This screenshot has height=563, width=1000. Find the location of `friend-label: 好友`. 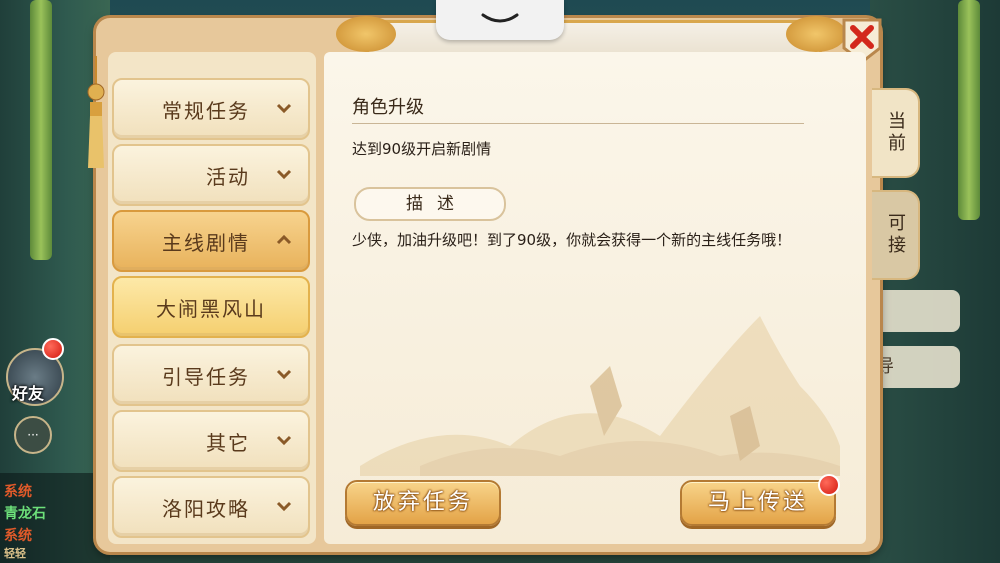

friend-label: 好友 is located at coordinates (28, 393).